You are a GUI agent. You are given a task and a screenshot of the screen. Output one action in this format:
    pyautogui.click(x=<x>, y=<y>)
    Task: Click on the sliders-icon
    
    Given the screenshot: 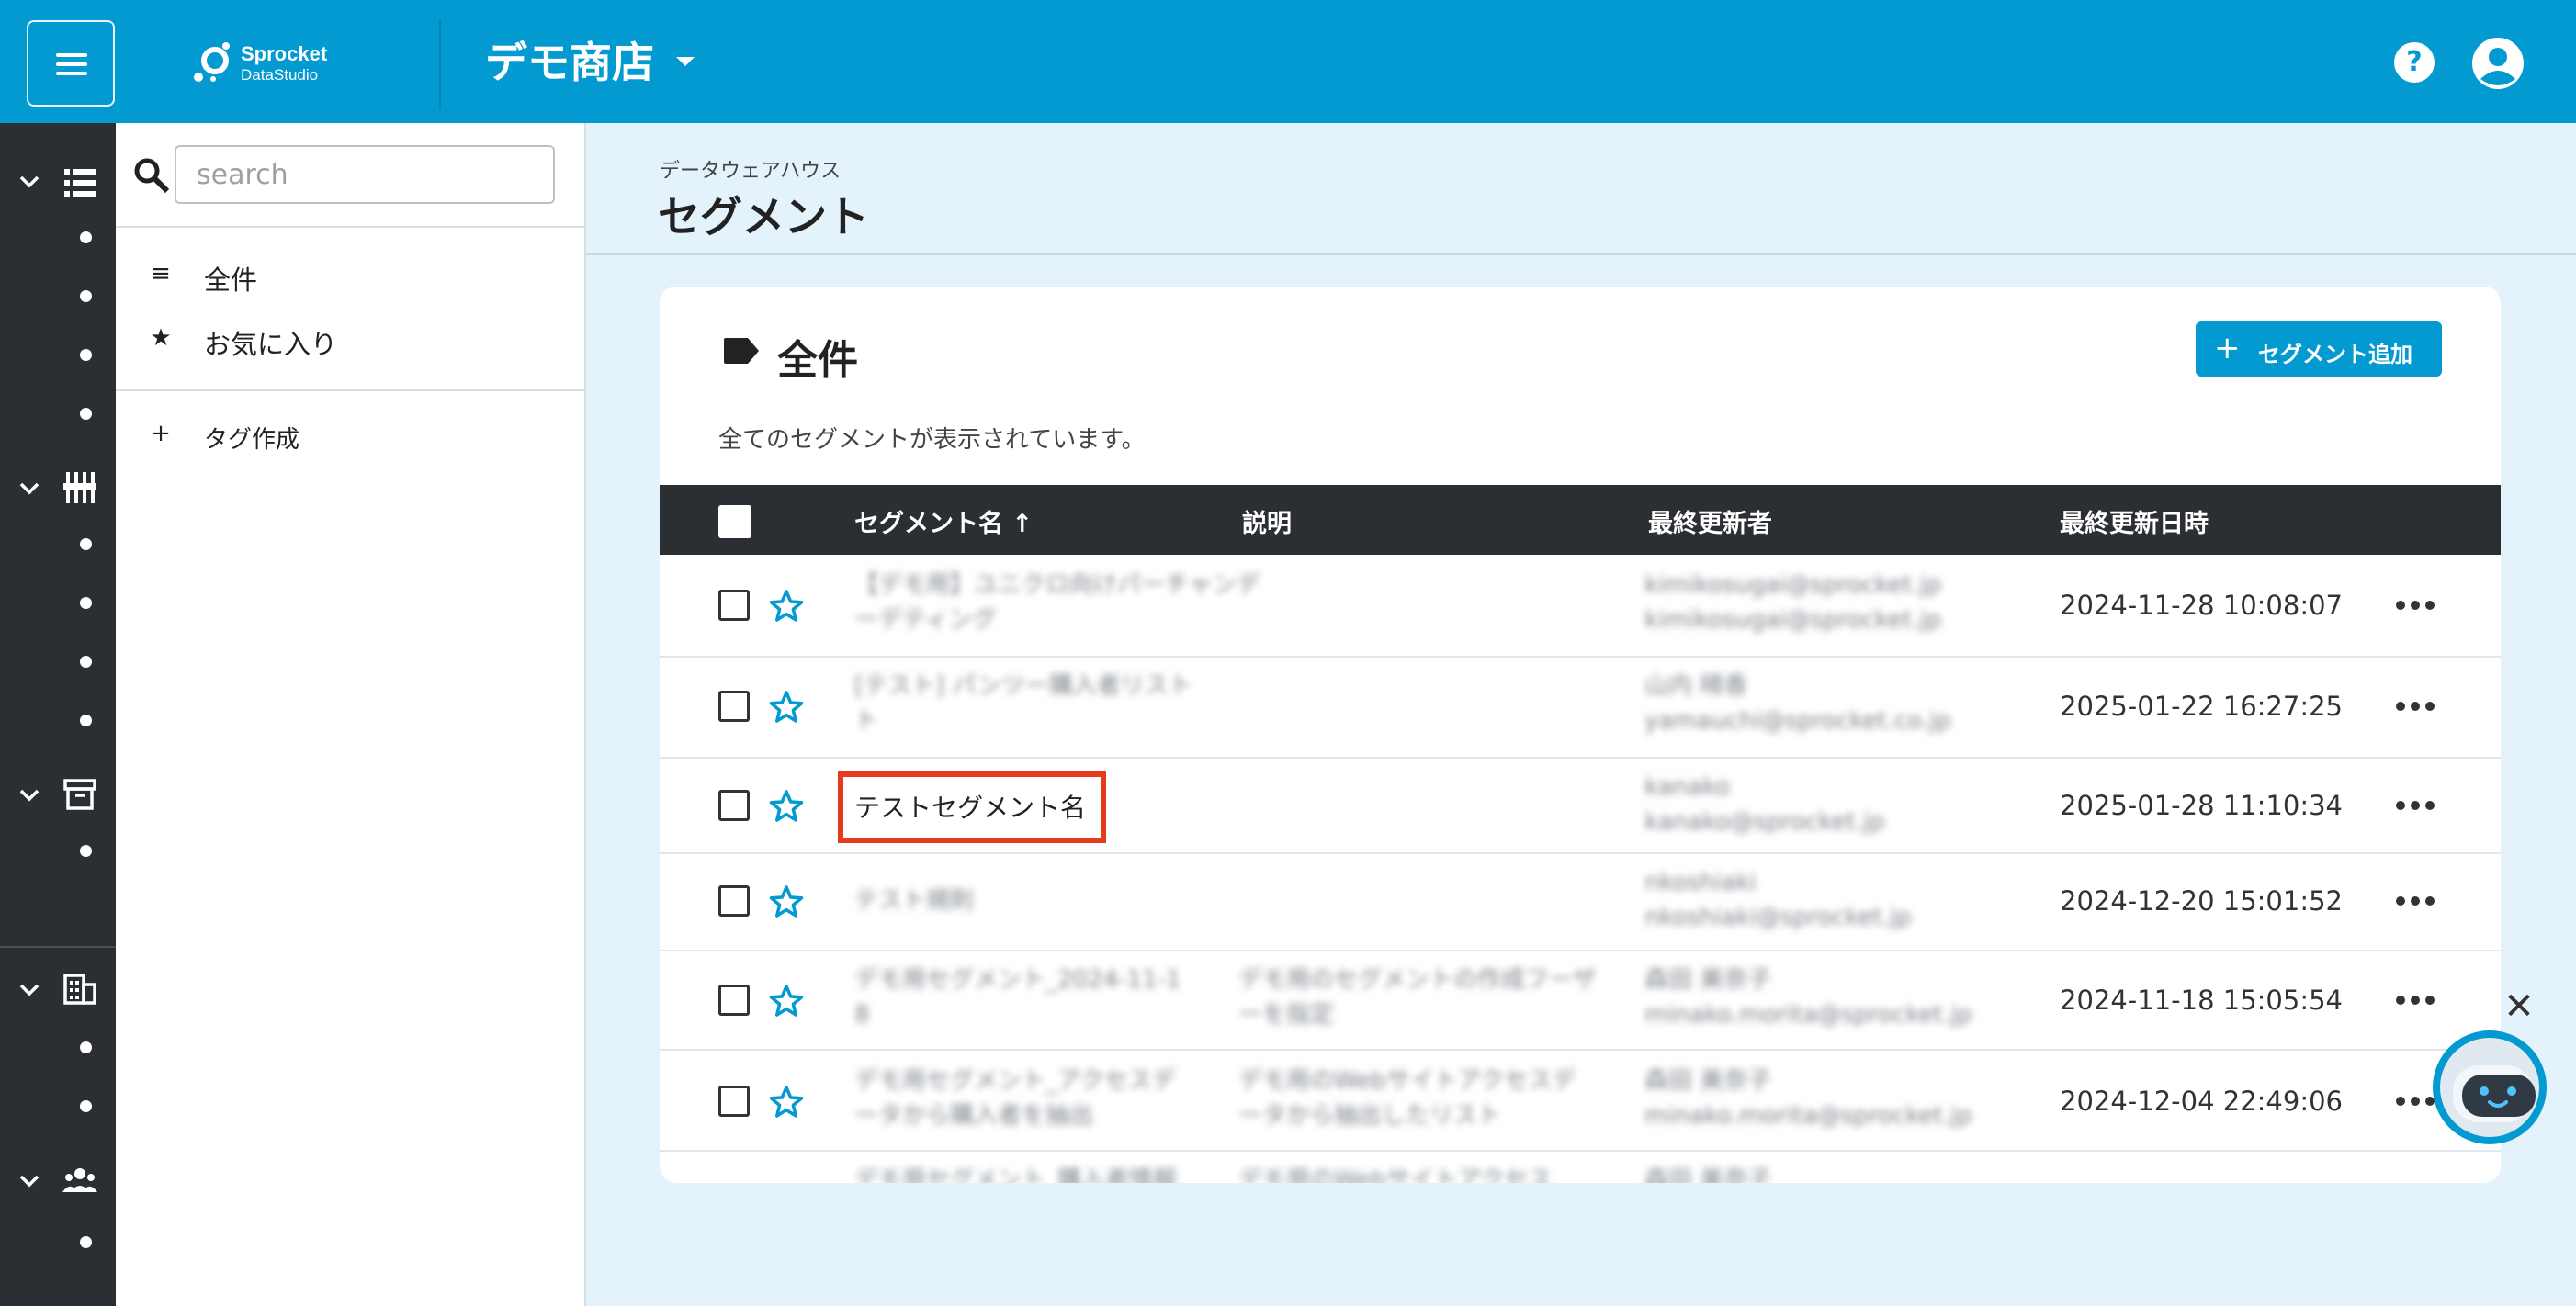 What is the action you would take?
    pyautogui.click(x=79, y=487)
    